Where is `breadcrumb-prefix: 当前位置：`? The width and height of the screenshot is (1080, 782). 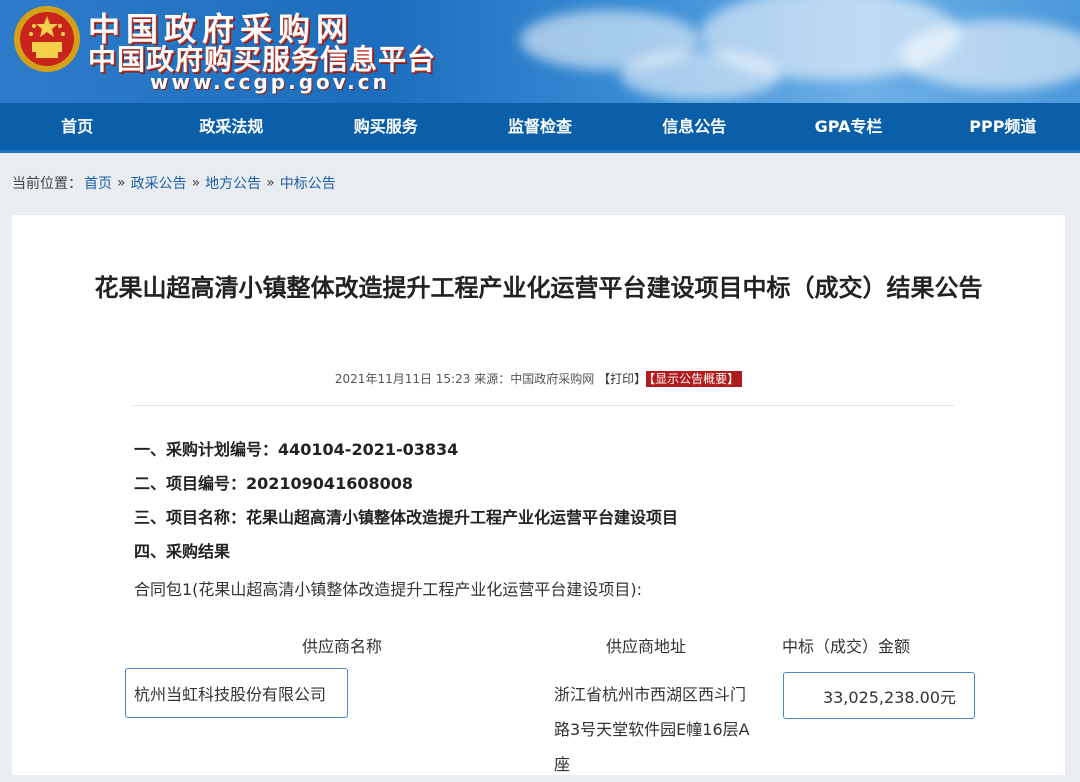 breadcrumb-prefix: 当前位置： is located at coordinates (47, 184).